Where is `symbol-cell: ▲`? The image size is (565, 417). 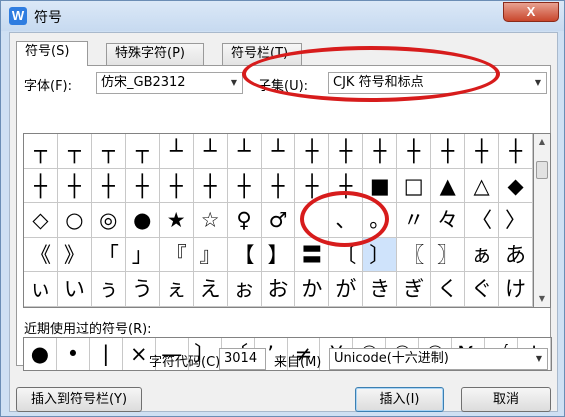 symbol-cell: ▲ is located at coordinates (448, 186).